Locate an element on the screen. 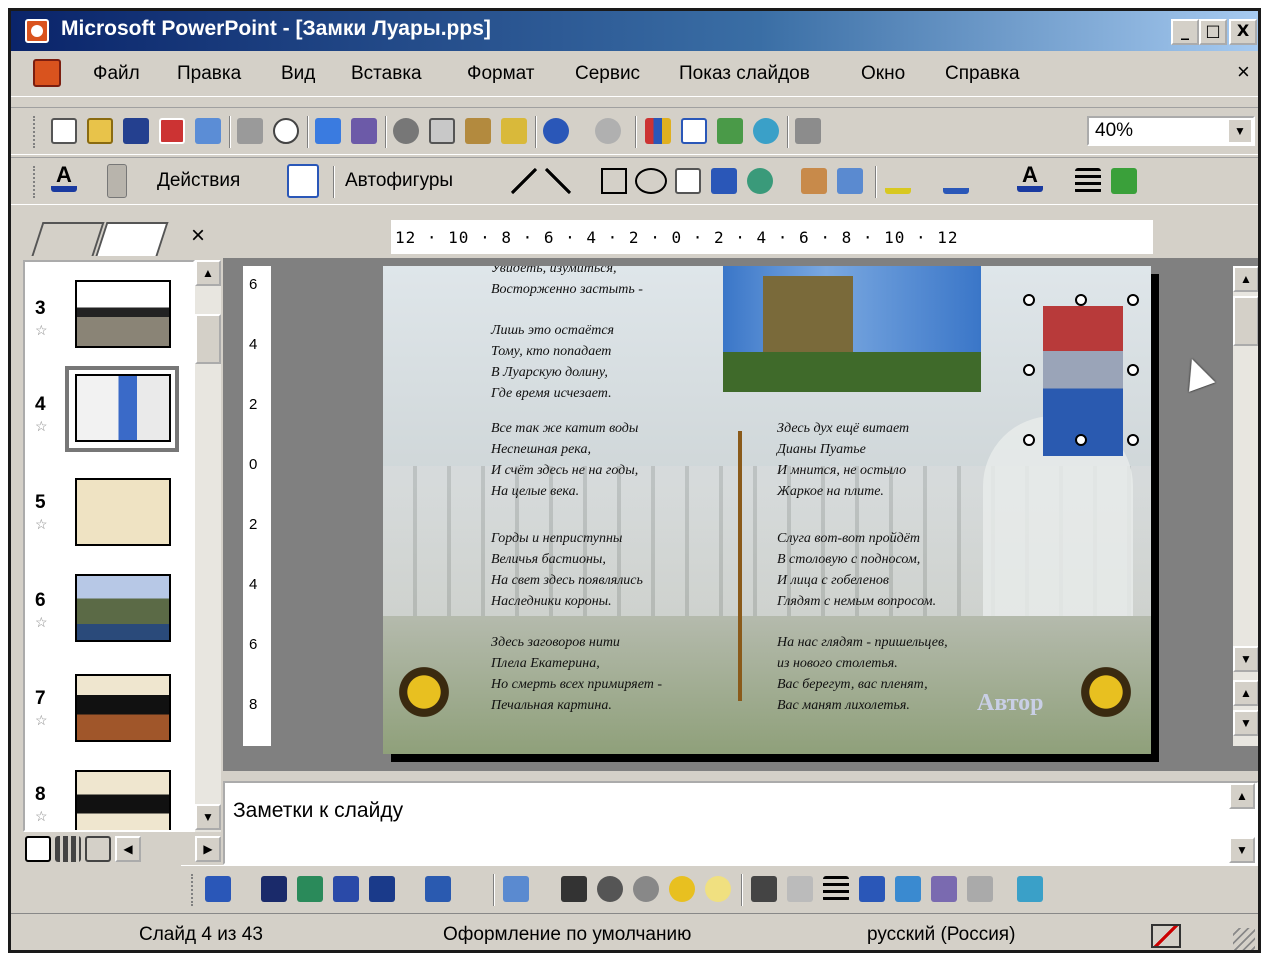 The height and width of the screenshot is (953, 1261). copy-icon is located at coordinates (442, 131).